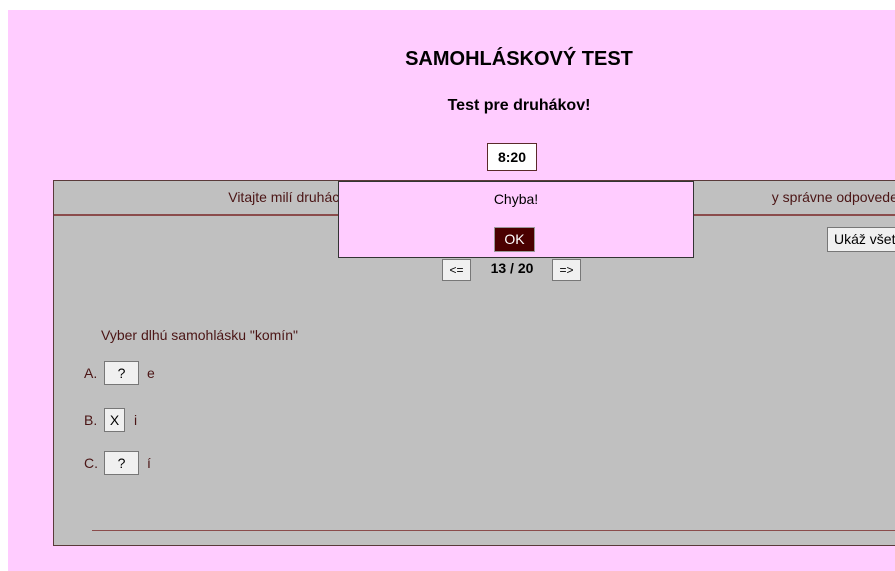 This screenshot has height=571, width=895. What do you see at coordinates (516, 199) in the screenshot?
I see `dialog-message: Chyba!` at bounding box center [516, 199].